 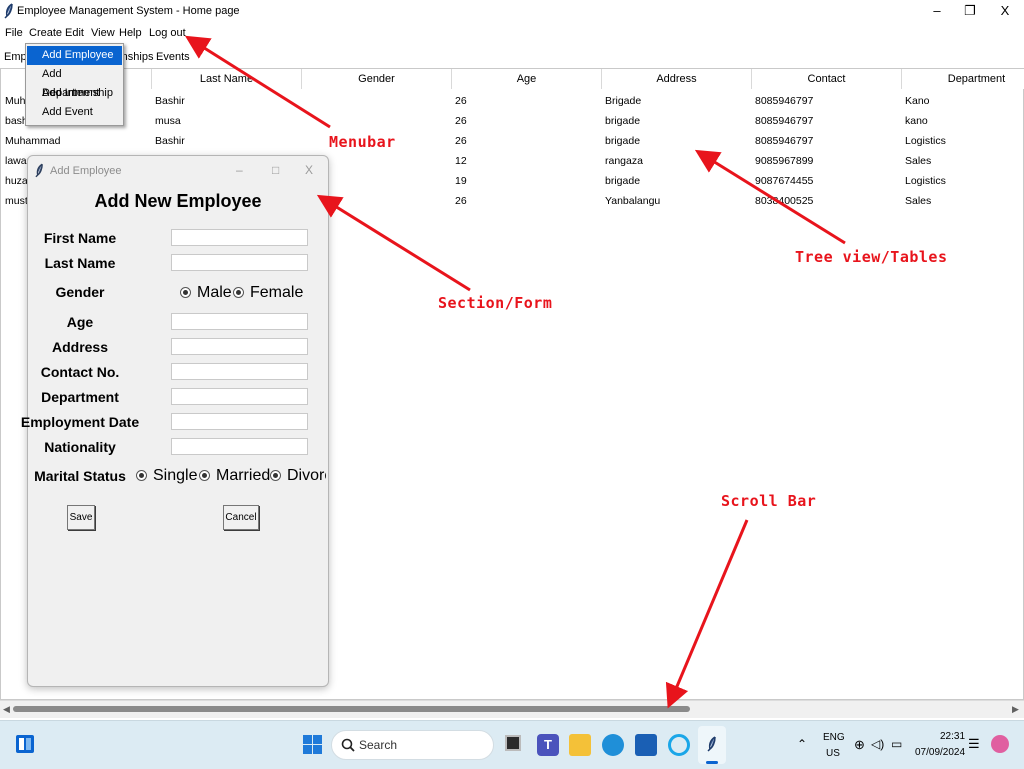 I want to click on employment-date-input, so click(x=239, y=421).